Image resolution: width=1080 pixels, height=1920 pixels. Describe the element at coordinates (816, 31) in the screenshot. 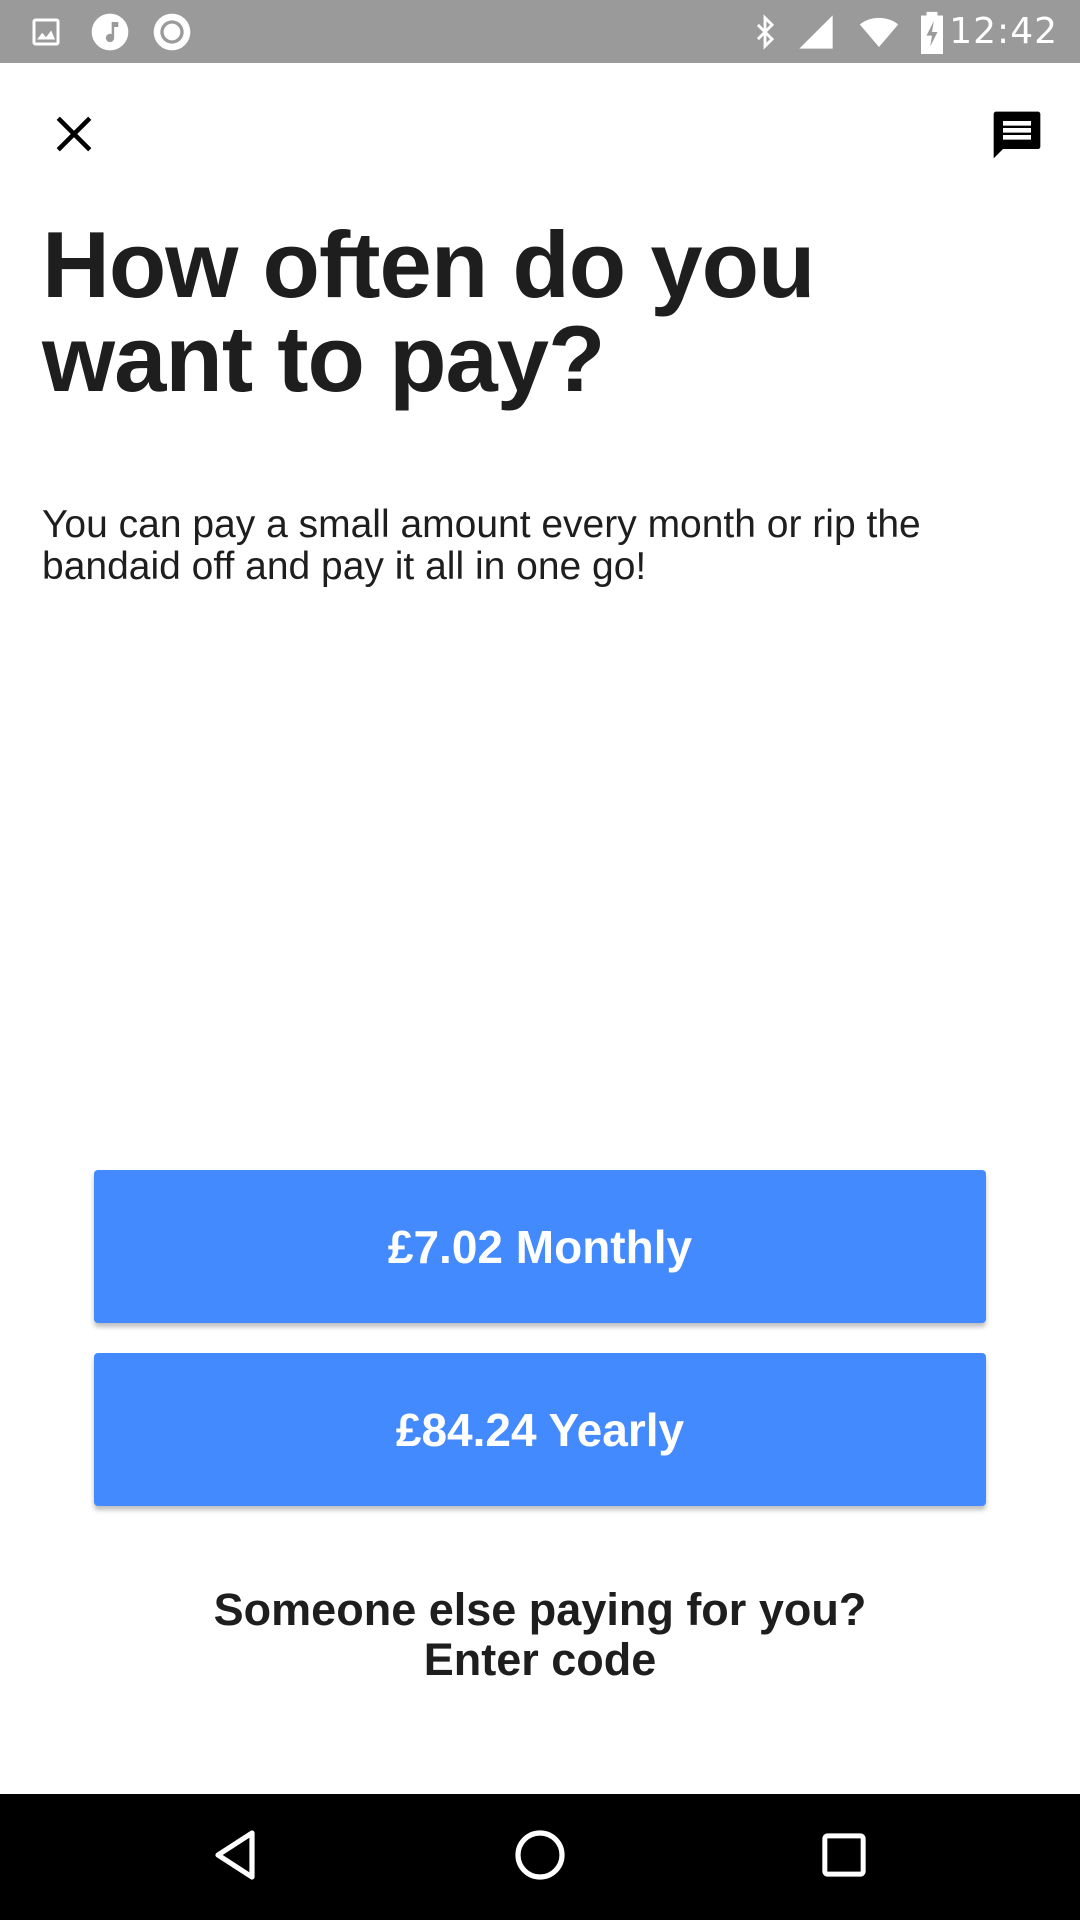

I see `signal-icon` at that location.